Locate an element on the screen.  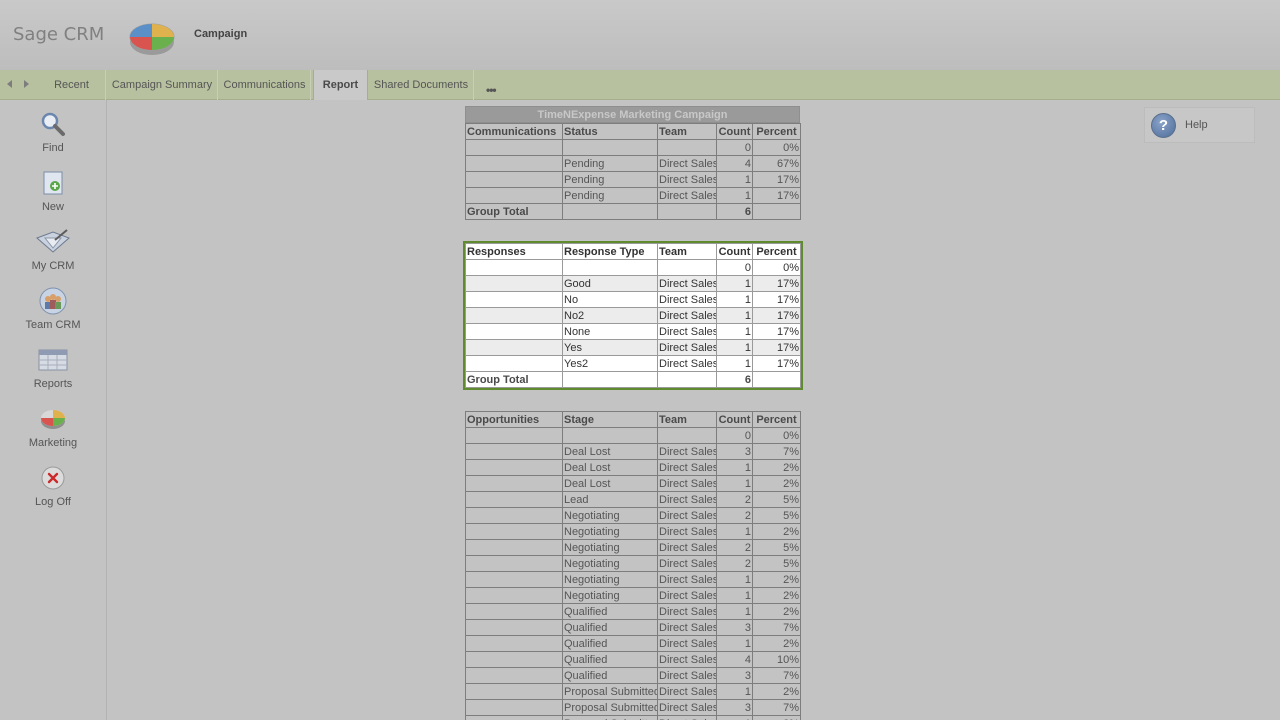
percent-cell is located at coordinates (776, 211).